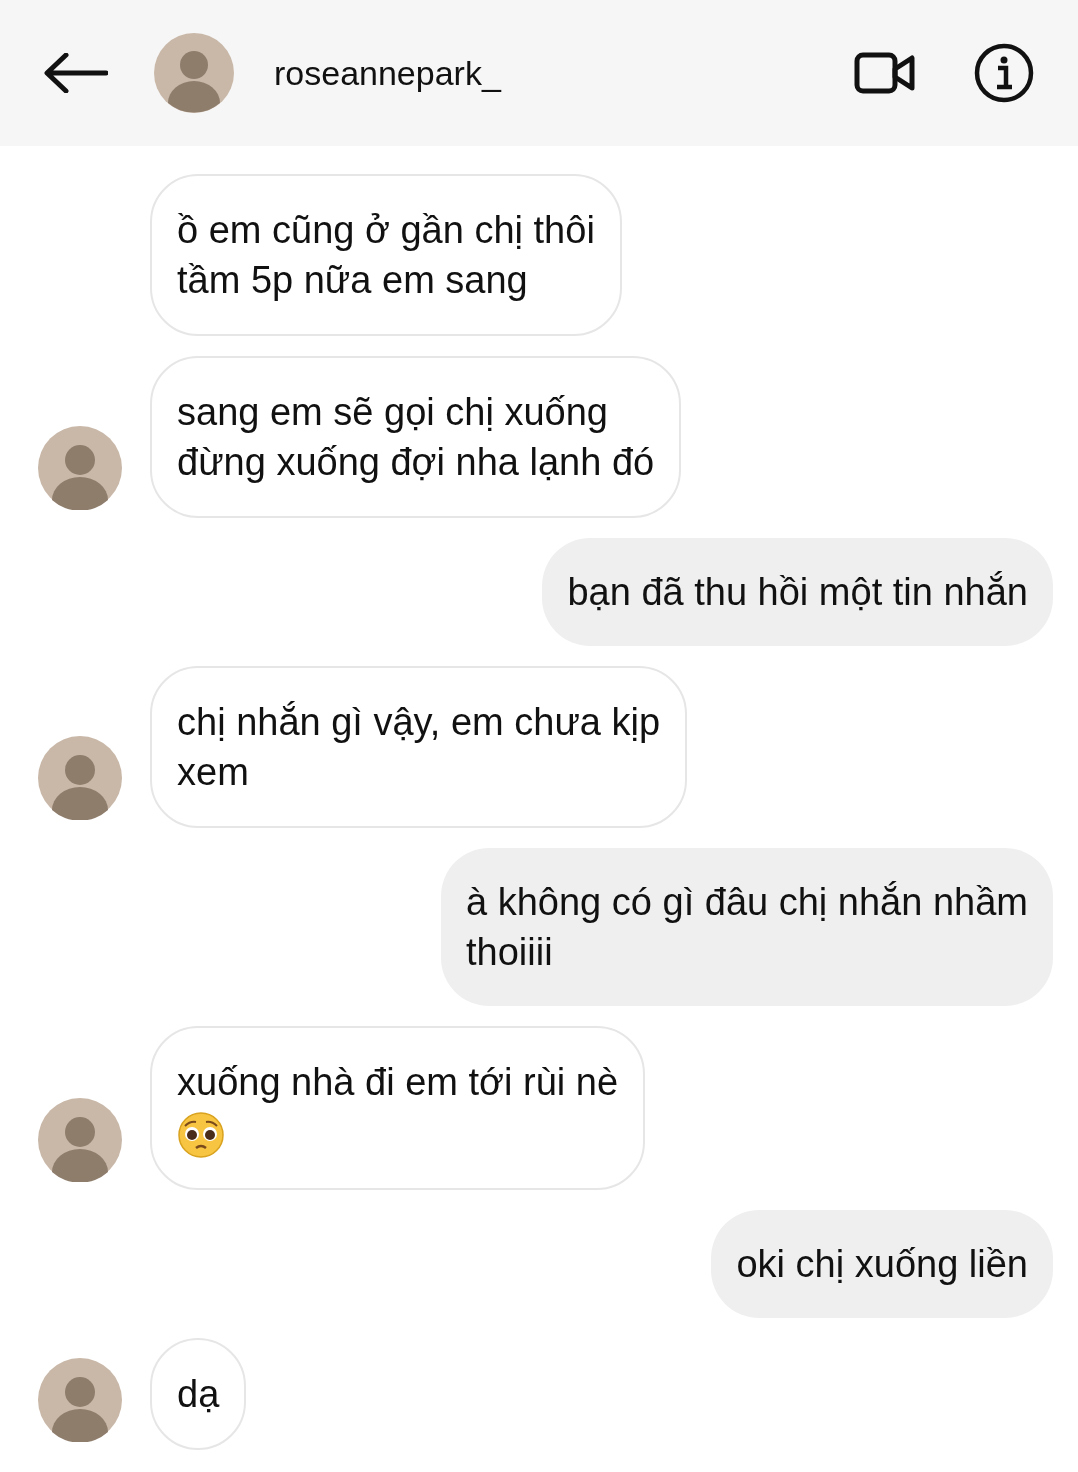 This screenshot has width=1078, height=1472. I want to click on message-bubble: bạn đã thu hồi một tin nhắn, so click(797, 592).